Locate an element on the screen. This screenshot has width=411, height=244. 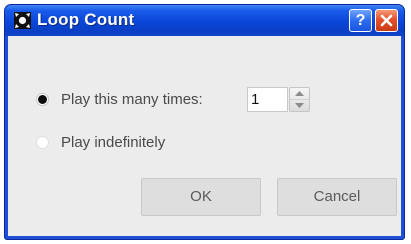
help-button: ? is located at coordinates (360, 20).